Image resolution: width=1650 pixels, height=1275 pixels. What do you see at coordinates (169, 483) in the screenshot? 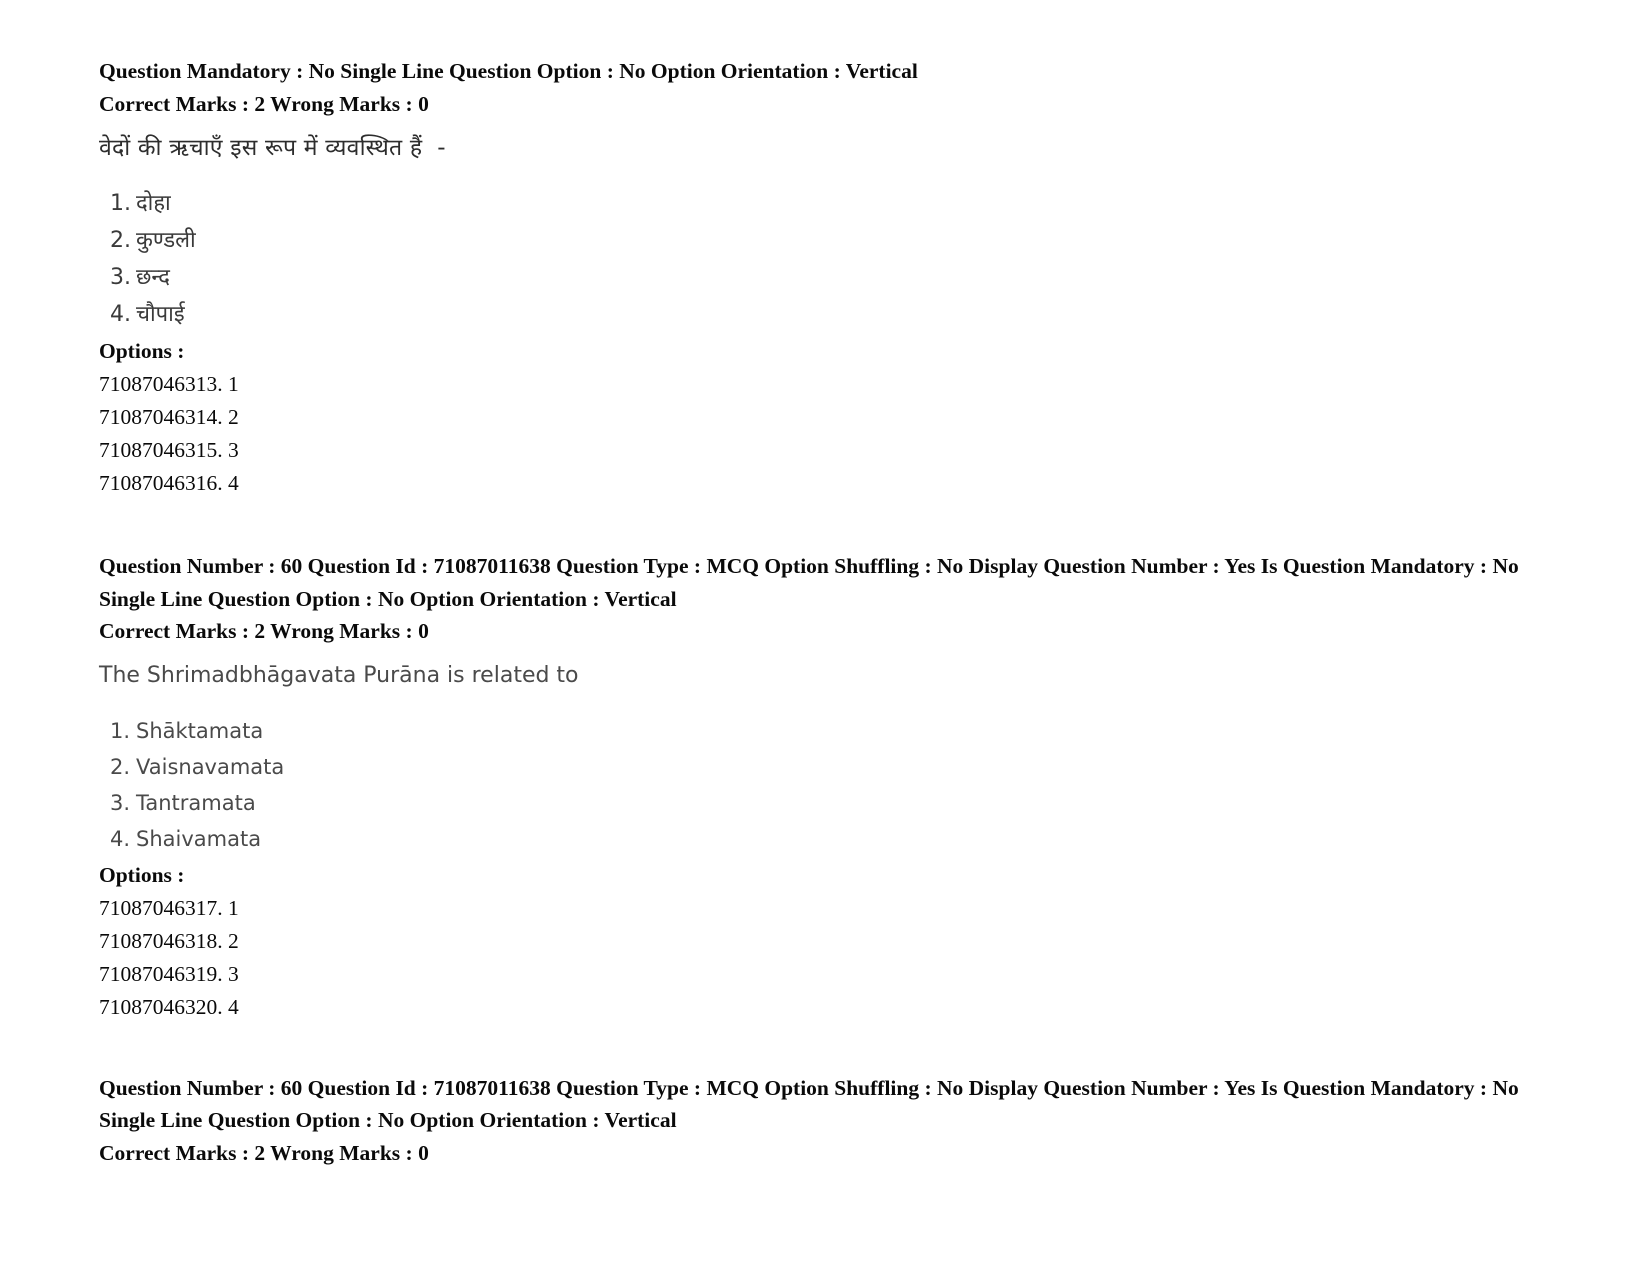
I see `option-id-row: 71087046316. 4` at bounding box center [169, 483].